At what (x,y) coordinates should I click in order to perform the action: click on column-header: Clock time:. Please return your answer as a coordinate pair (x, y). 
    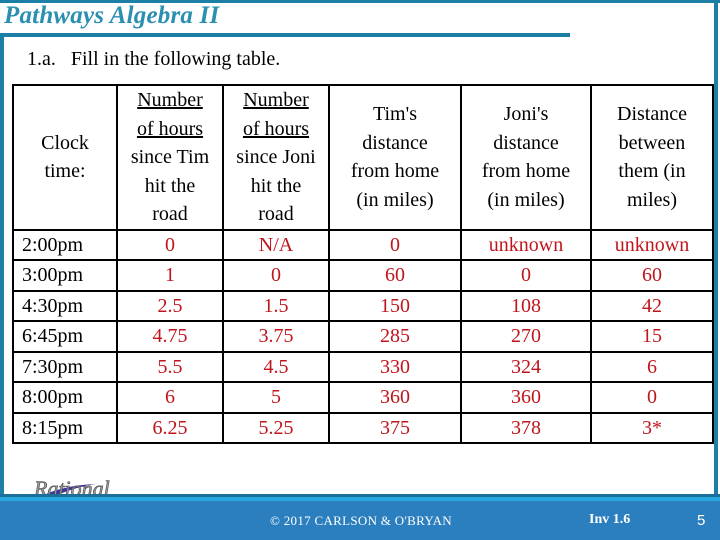
    Looking at the image, I should click on (65, 157).